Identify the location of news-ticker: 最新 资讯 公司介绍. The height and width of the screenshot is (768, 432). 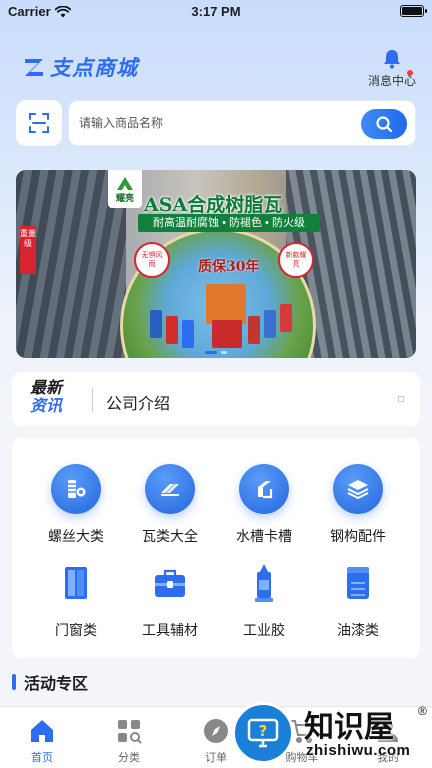
(216, 399).